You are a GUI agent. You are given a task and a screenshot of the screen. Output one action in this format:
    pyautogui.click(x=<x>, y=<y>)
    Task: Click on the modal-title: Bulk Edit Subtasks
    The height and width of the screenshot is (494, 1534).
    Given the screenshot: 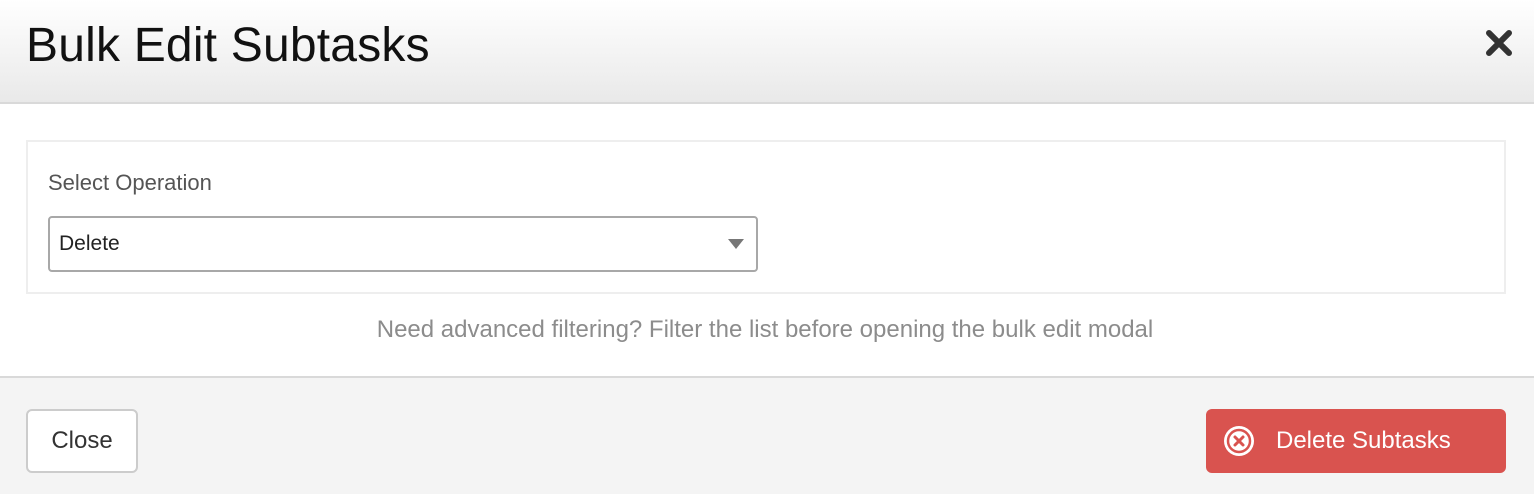 What is the action you would take?
    pyautogui.click(x=228, y=45)
    